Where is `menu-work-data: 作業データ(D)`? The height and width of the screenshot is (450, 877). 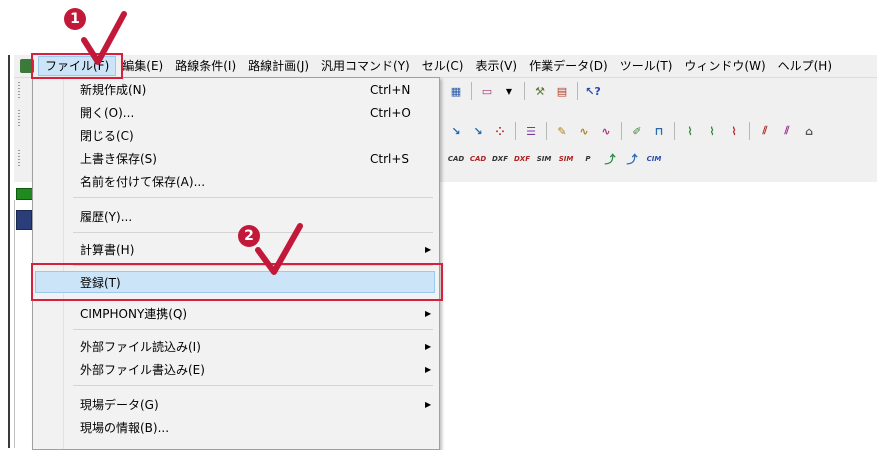
menu-work-data: 作業データ(D) is located at coordinates (568, 66).